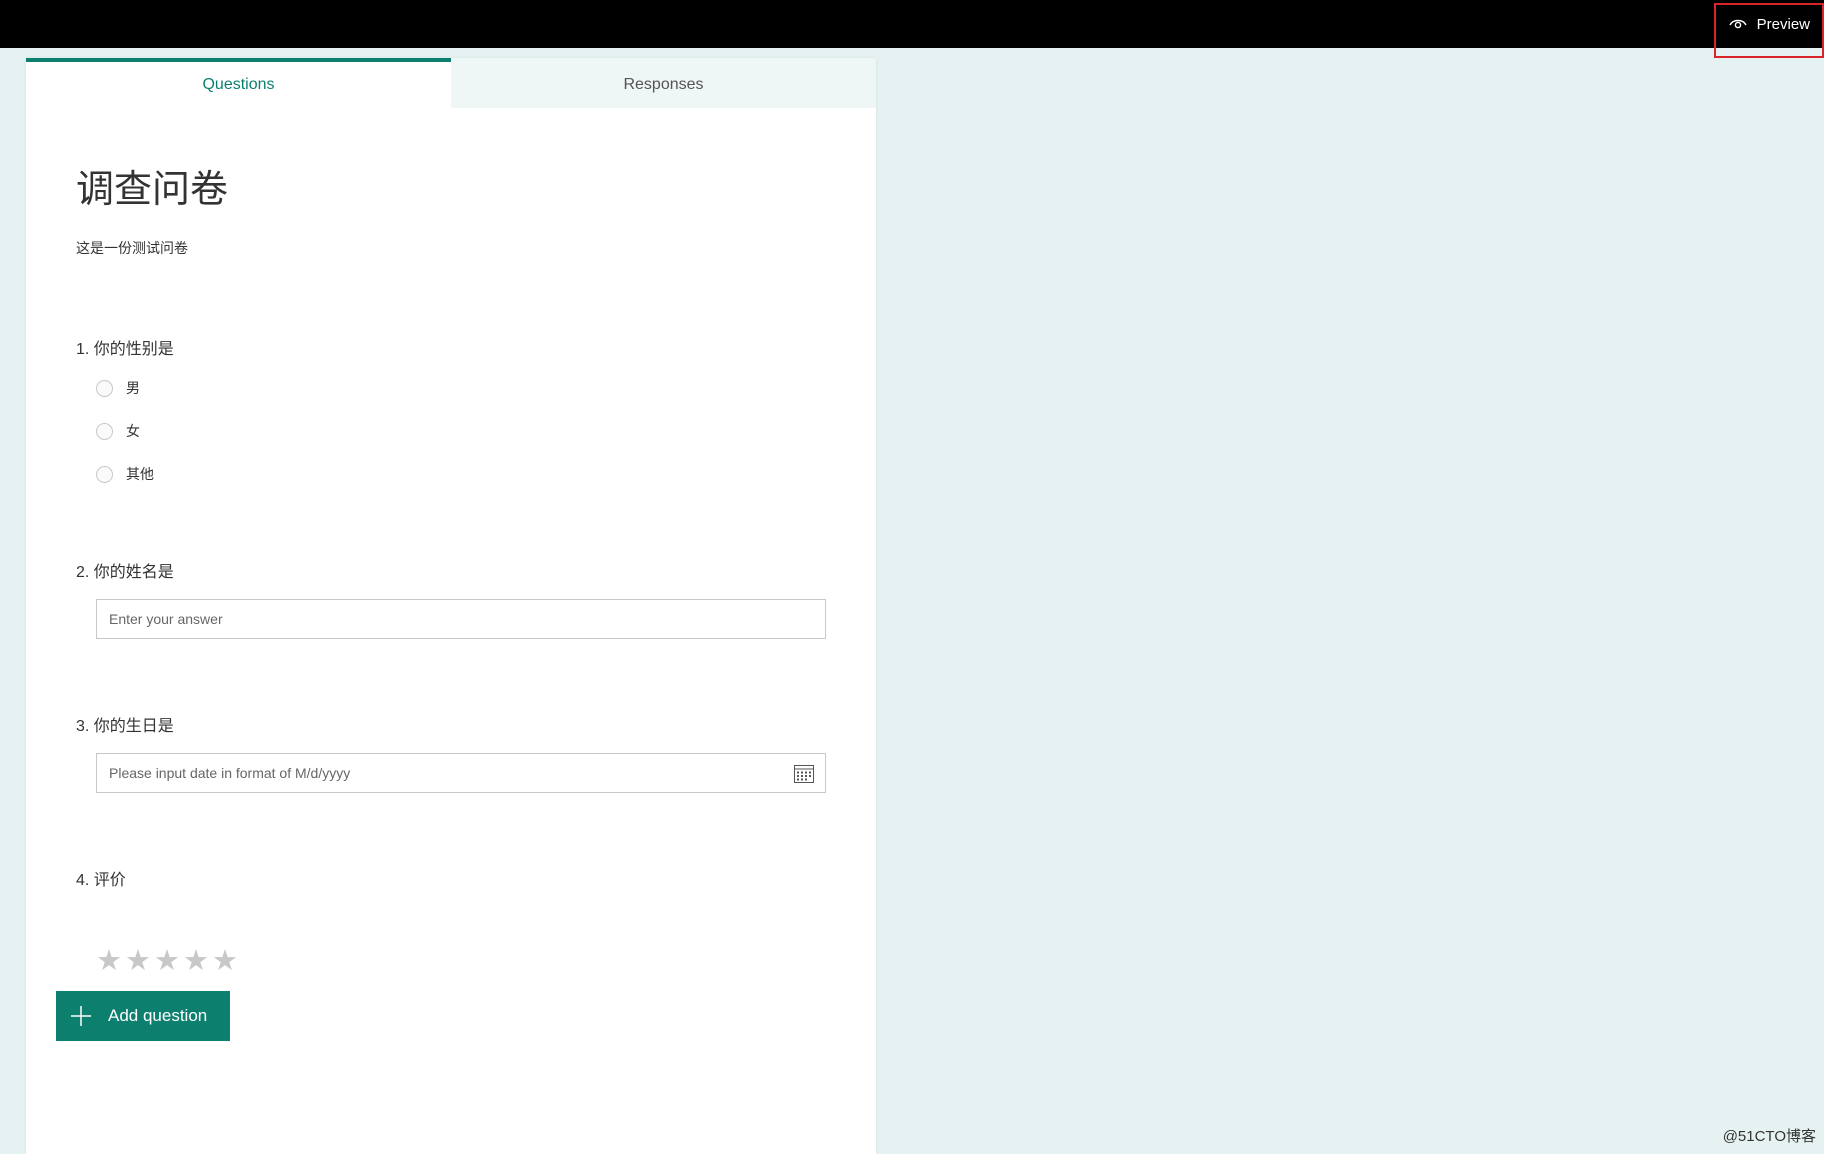 The width and height of the screenshot is (1824, 1154). What do you see at coordinates (1738, 24) in the screenshot?
I see `eye-icon` at bounding box center [1738, 24].